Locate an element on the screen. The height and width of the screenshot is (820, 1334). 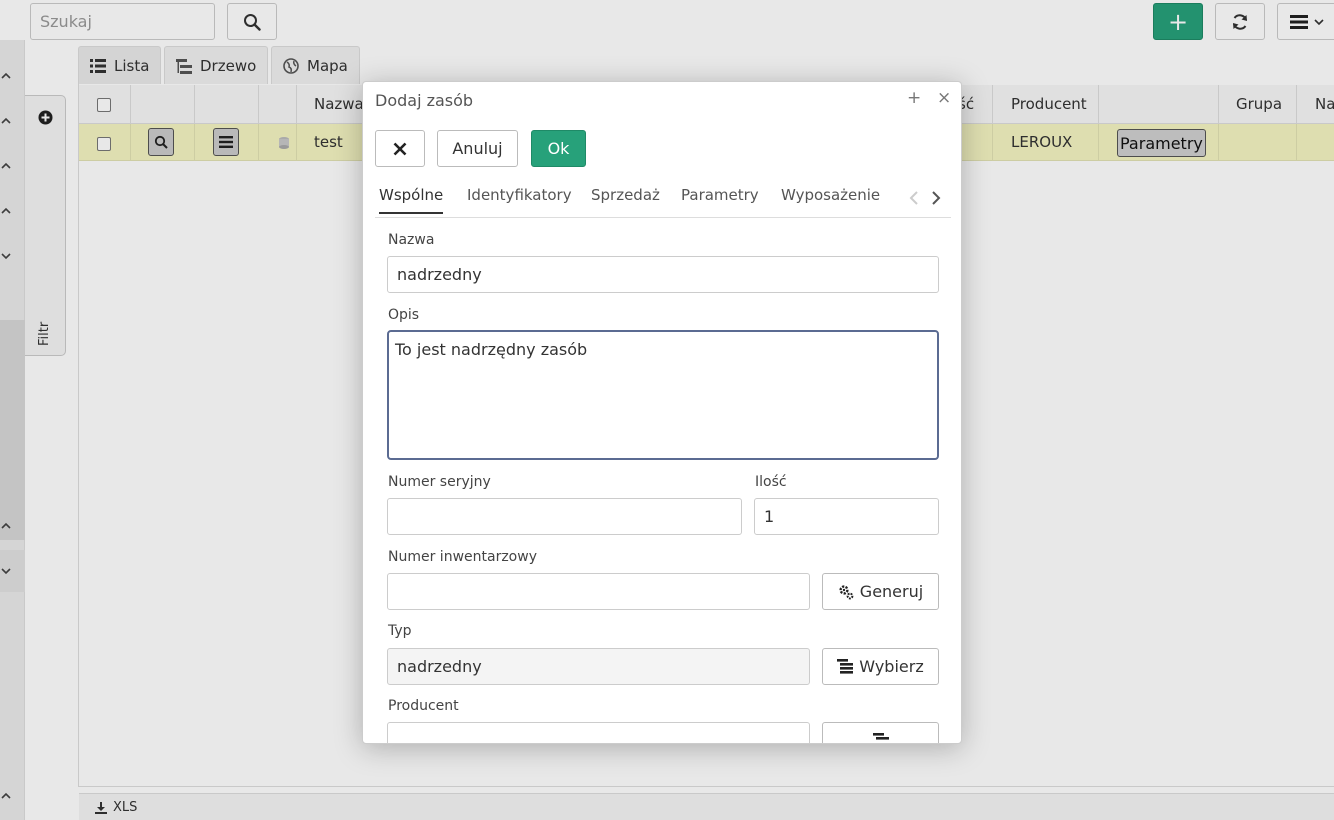
numer-seryjny-field is located at coordinates (564, 516).